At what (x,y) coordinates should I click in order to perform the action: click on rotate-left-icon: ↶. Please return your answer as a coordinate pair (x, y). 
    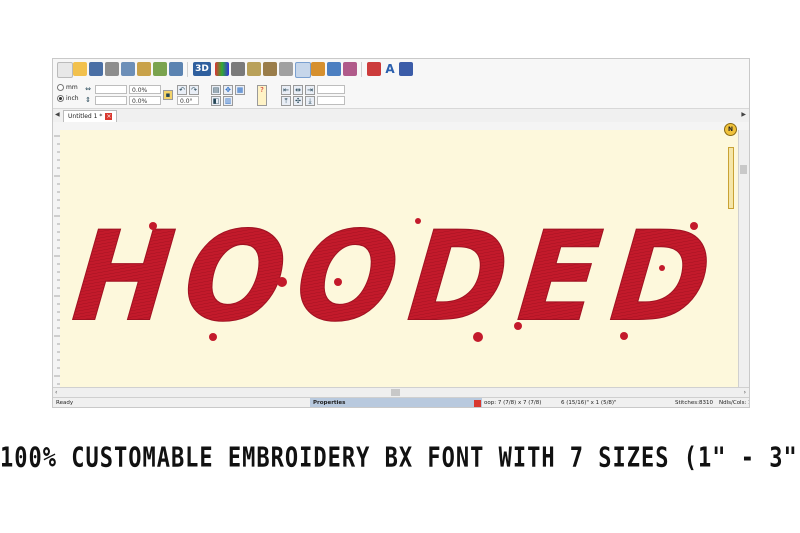
    Looking at the image, I should click on (182, 90).